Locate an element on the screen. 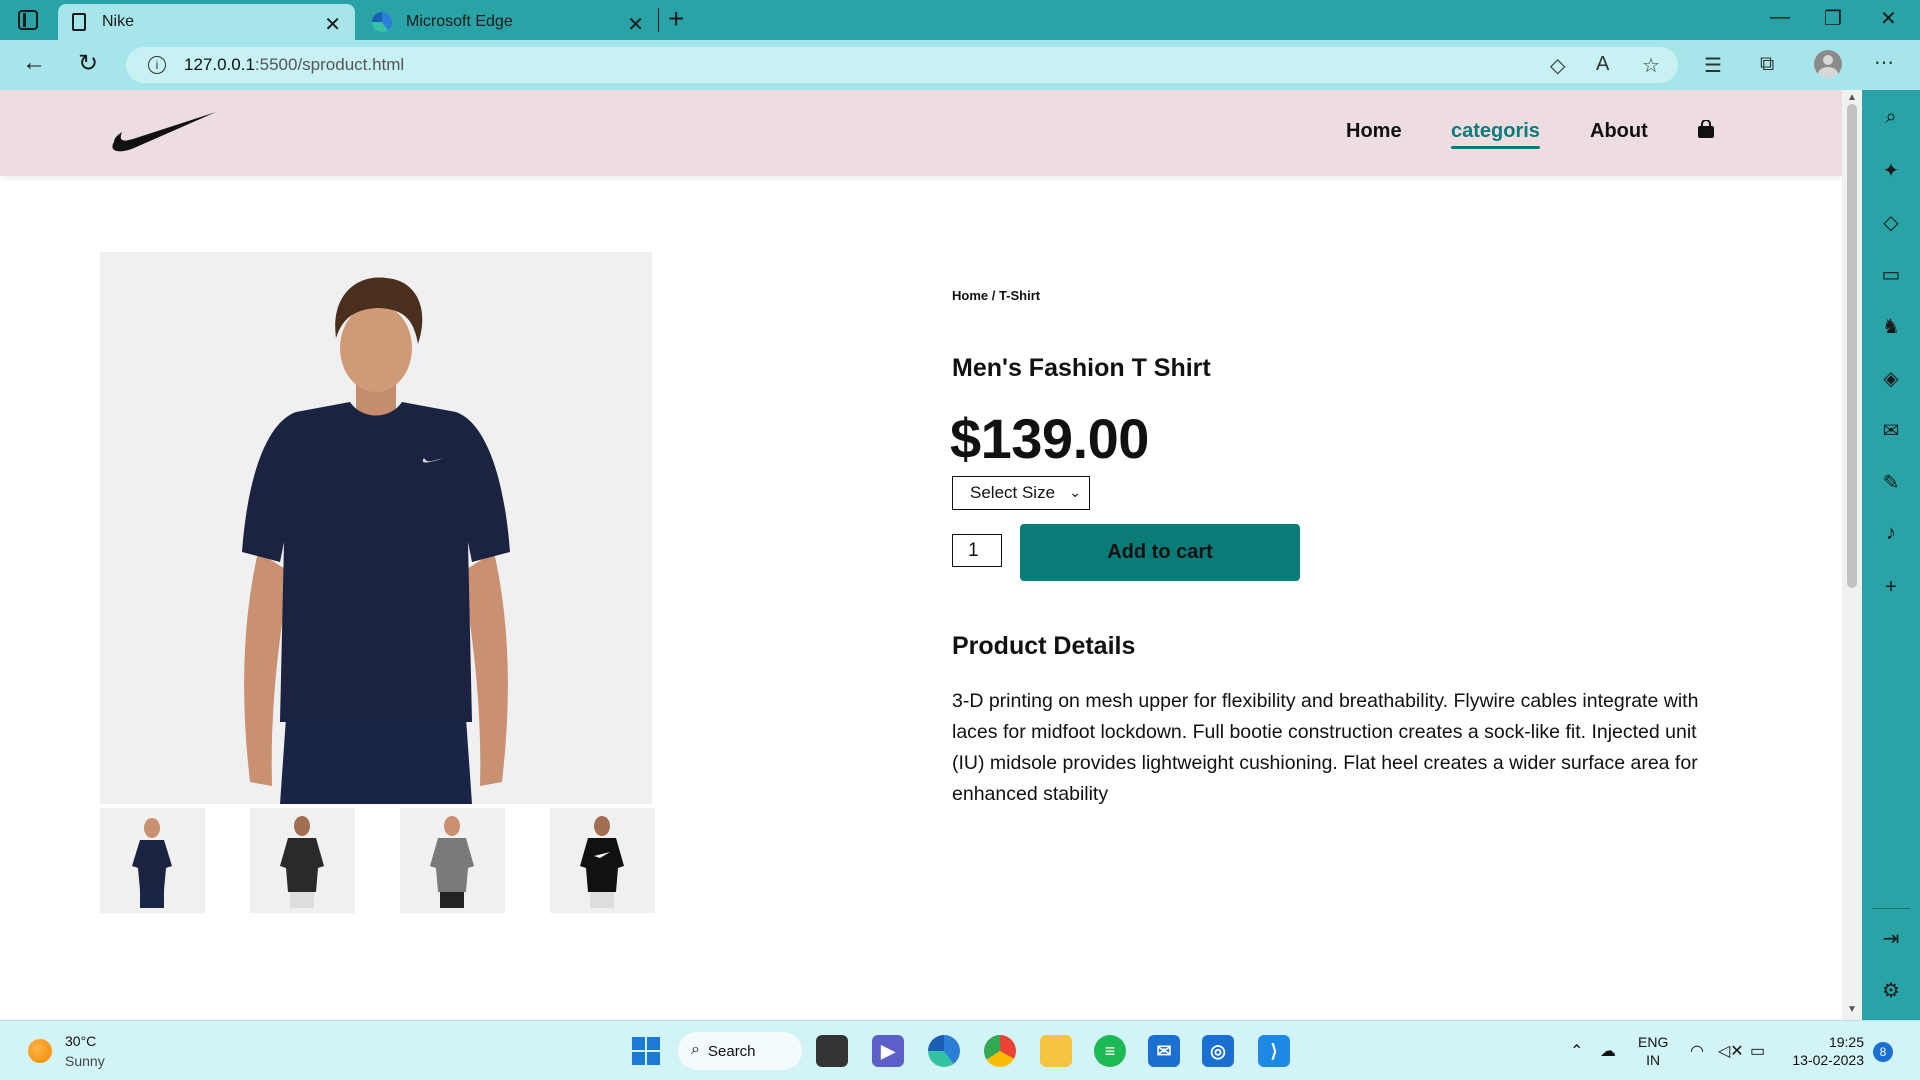  shopping-tag-icon: ◇ is located at coordinates (1891, 222).